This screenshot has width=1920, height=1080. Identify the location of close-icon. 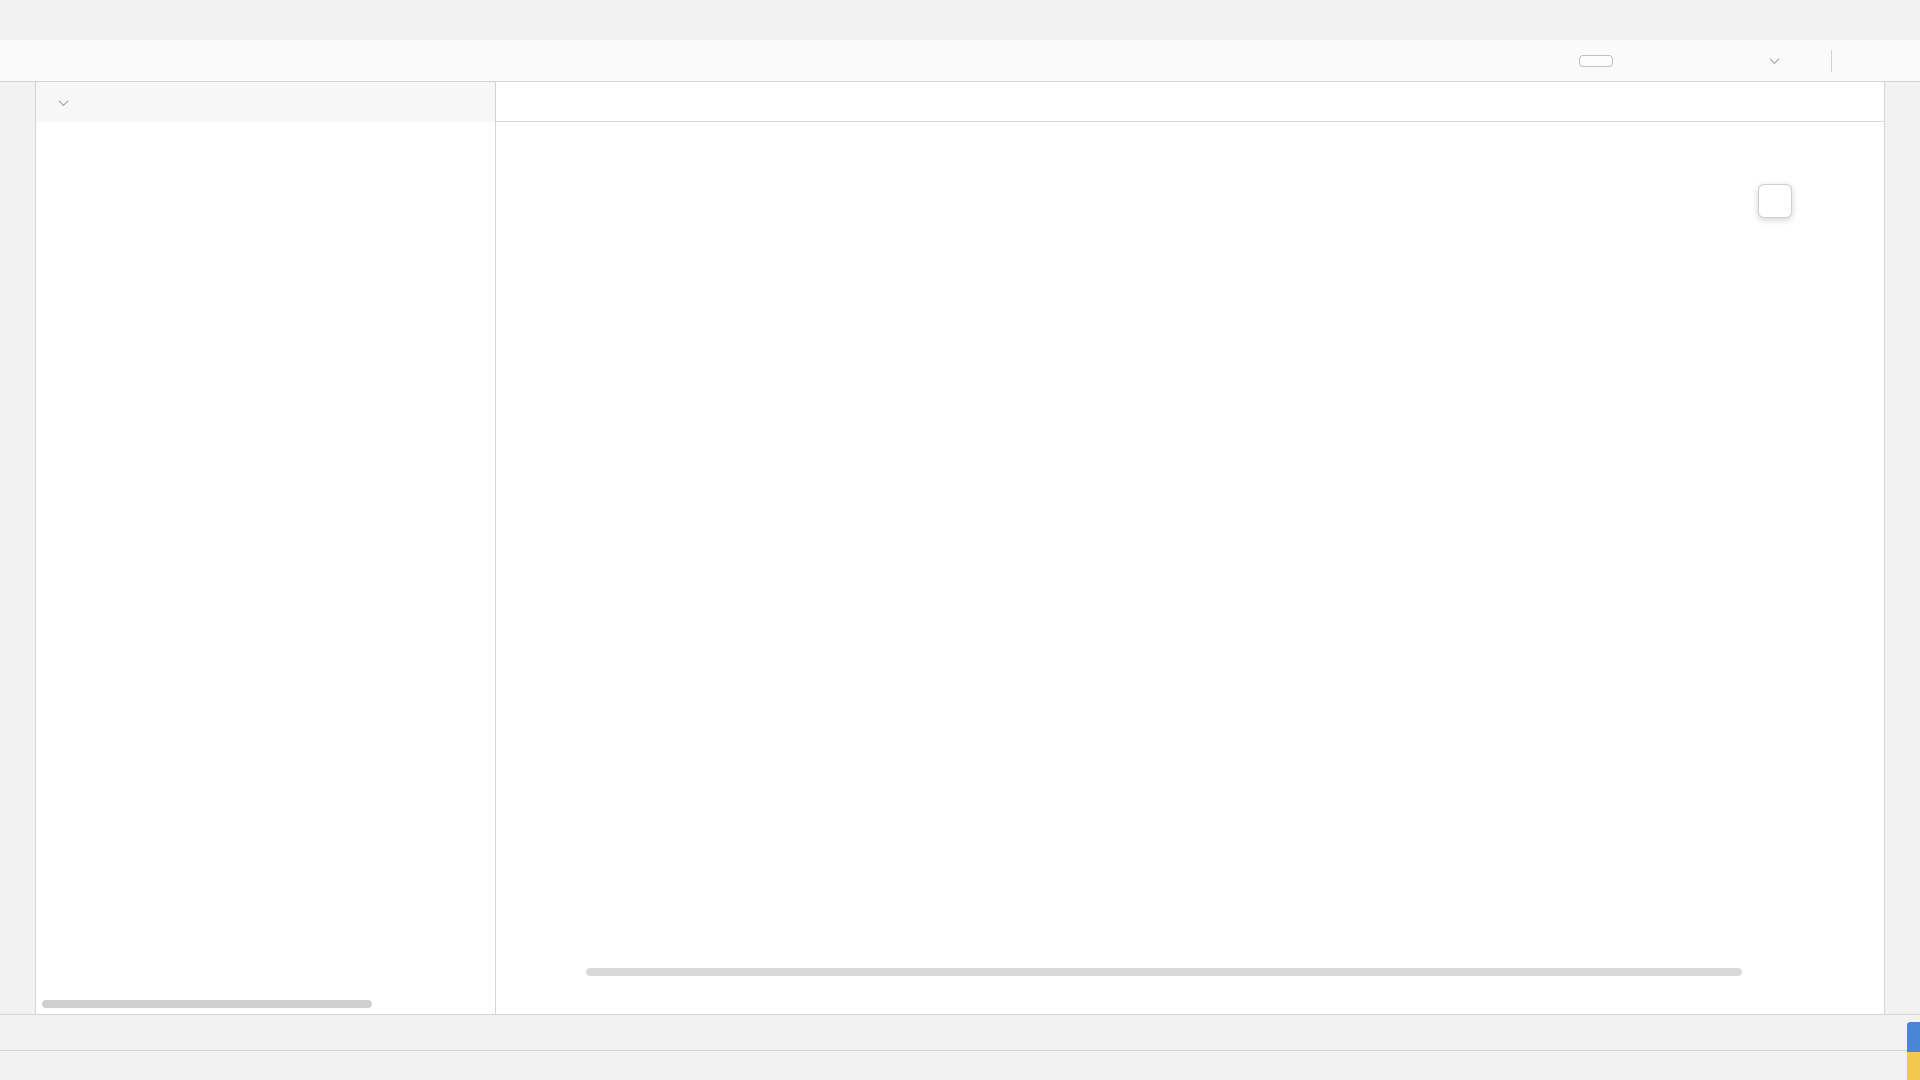
(1892, 20).